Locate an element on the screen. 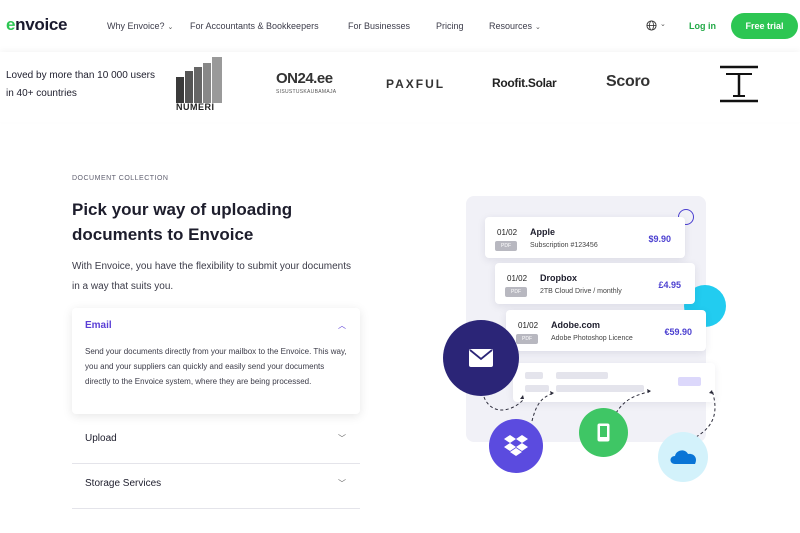 This screenshot has height=533, width=800. accordion-storage-services: Storage Services ﹀ is located at coordinates (216, 486).